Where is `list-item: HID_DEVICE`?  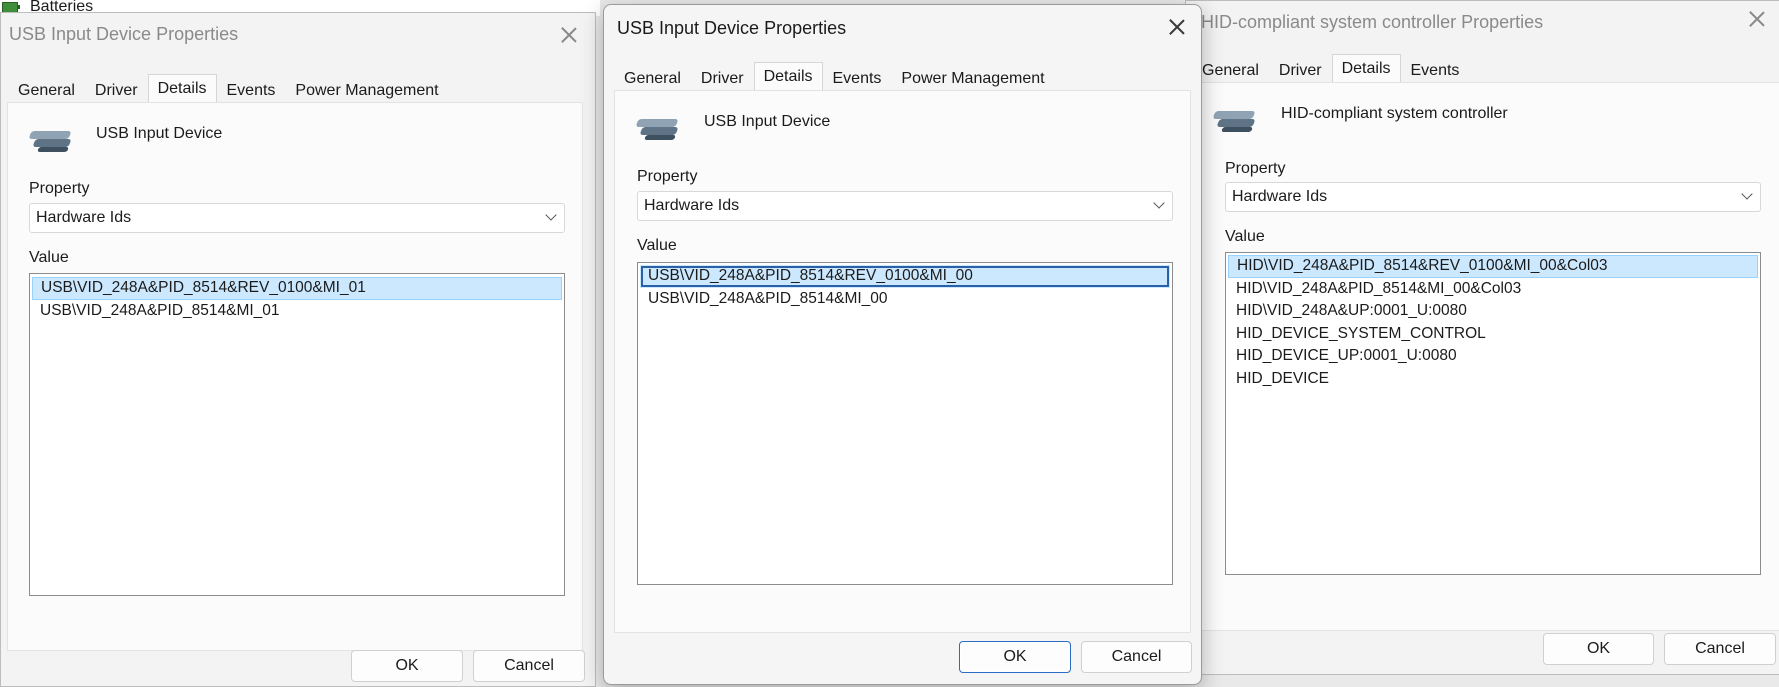 list-item: HID_DEVICE is located at coordinates (1493, 379).